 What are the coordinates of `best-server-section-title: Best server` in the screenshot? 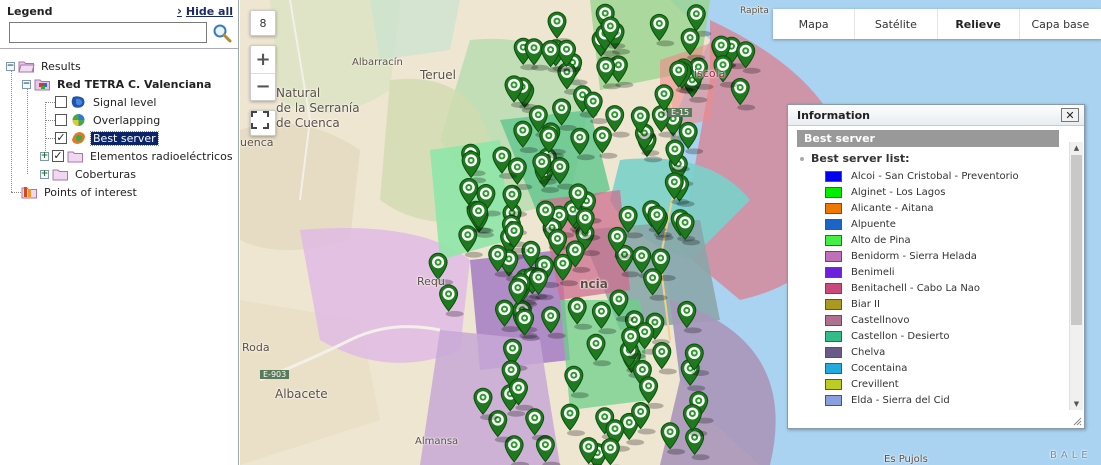 It's located at (928, 138).